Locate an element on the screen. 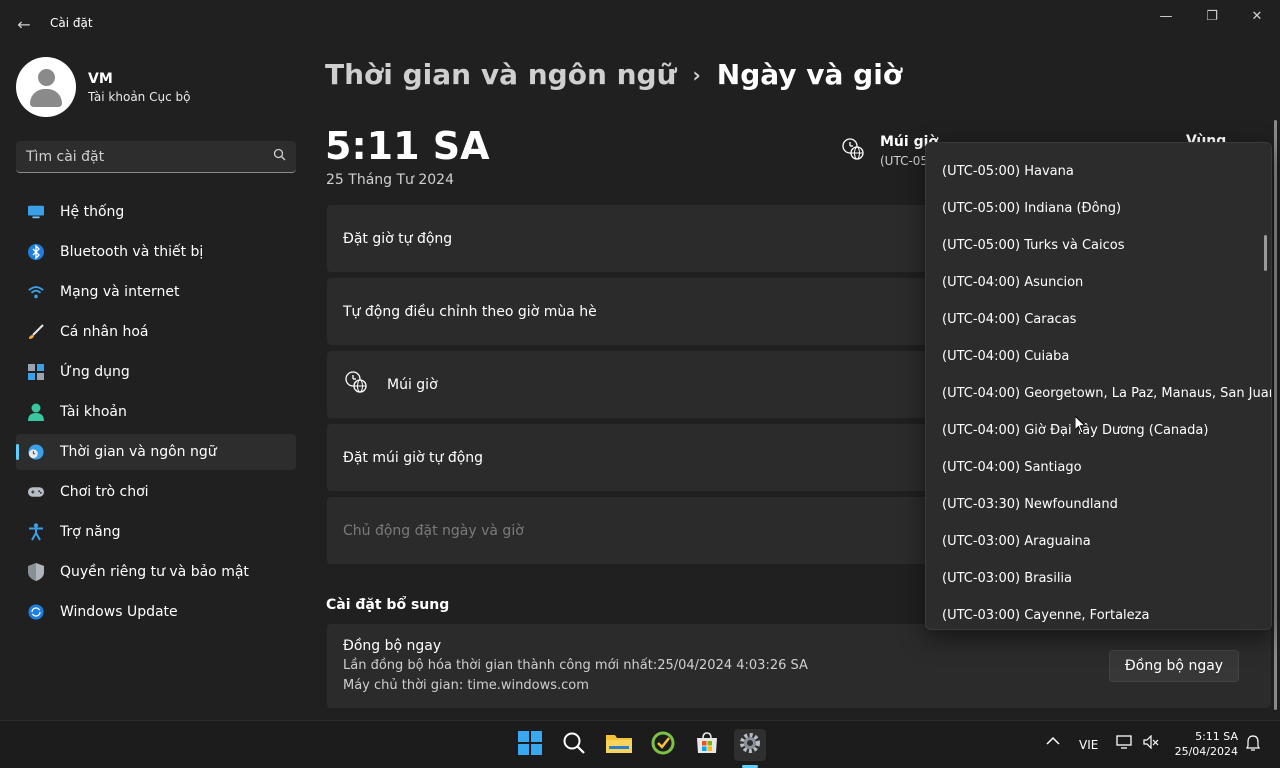 This screenshot has width=1280, height=768. taskbar-app-button is located at coordinates (663, 745).